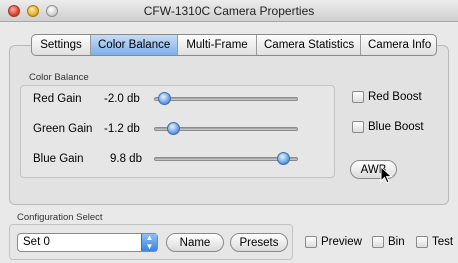  Describe the element at coordinates (217, 45) in the screenshot. I see `tab-multi-frame: Multi-Frame` at that location.